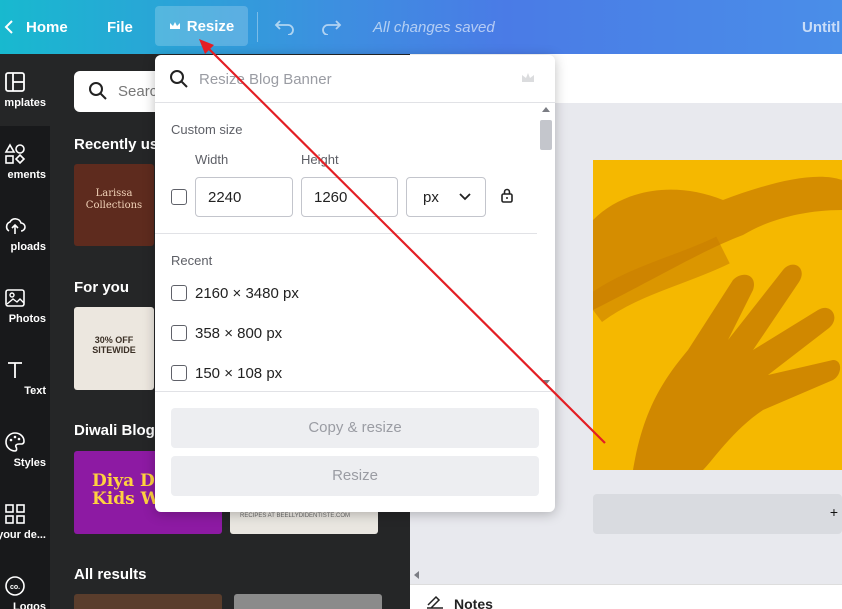  What do you see at coordinates (355, 79) in the screenshot?
I see `resize-search-input: Resize Blog Banner` at bounding box center [355, 79].